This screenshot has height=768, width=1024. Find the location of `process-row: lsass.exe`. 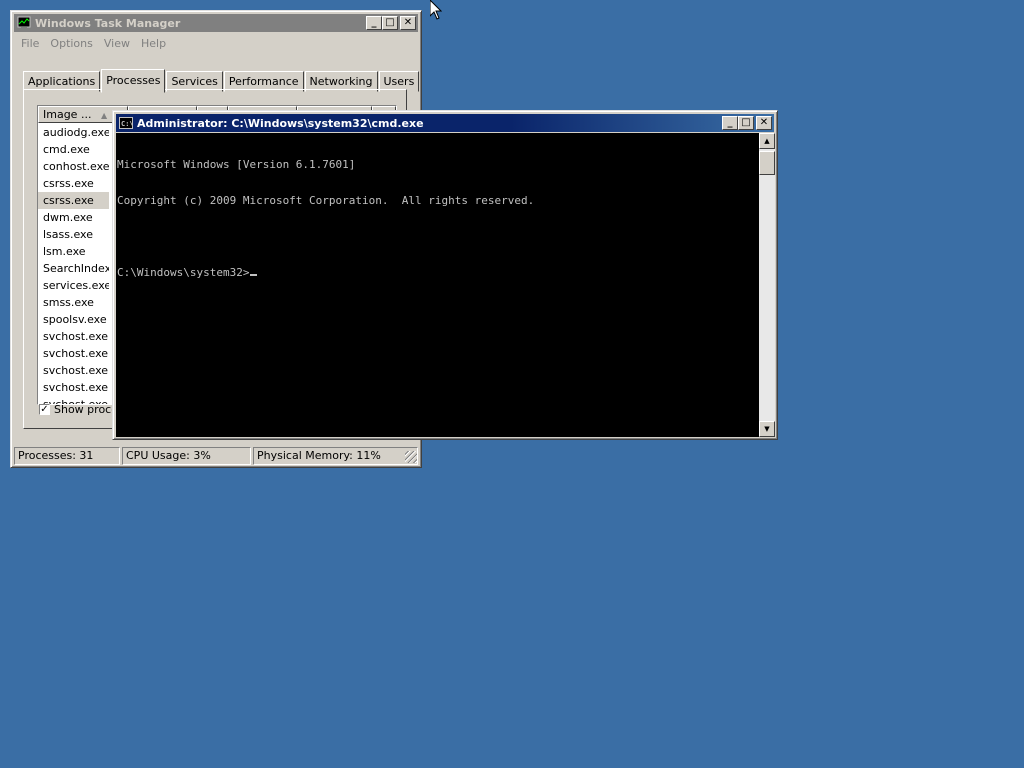

process-row: lsass.exe is located at coordinates (73, 234).